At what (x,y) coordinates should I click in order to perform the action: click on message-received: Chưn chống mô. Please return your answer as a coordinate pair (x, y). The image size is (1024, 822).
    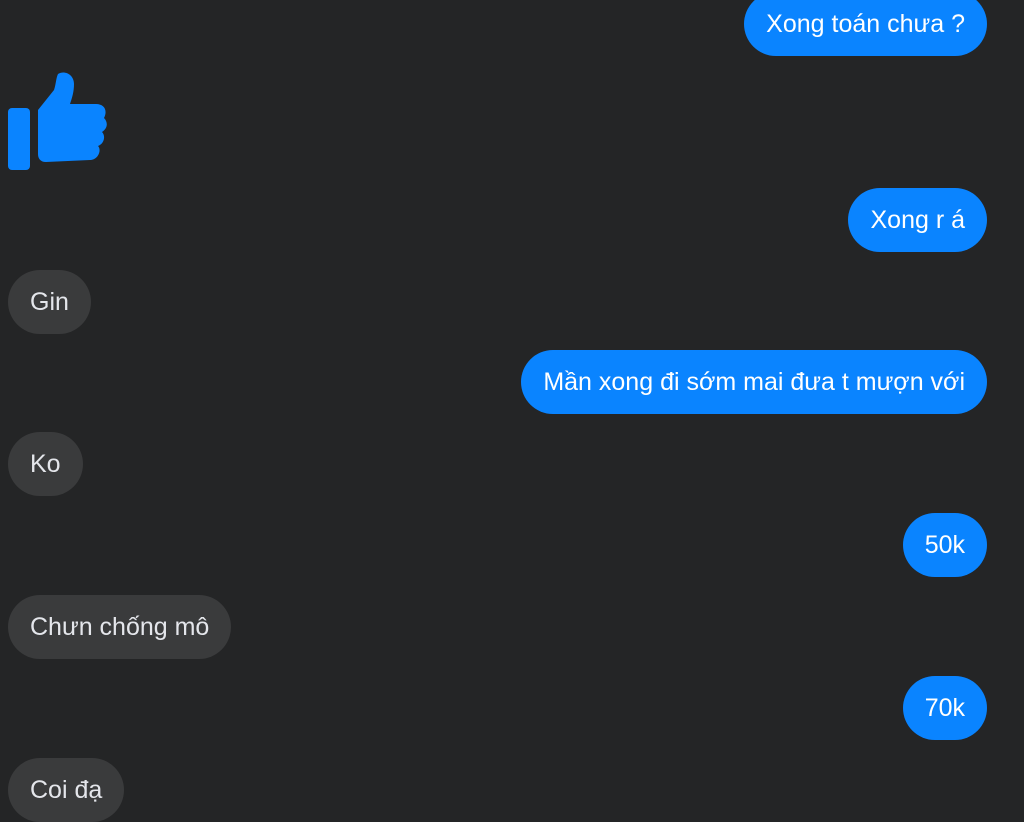
    Looking at the image, I should click on (120, 627).